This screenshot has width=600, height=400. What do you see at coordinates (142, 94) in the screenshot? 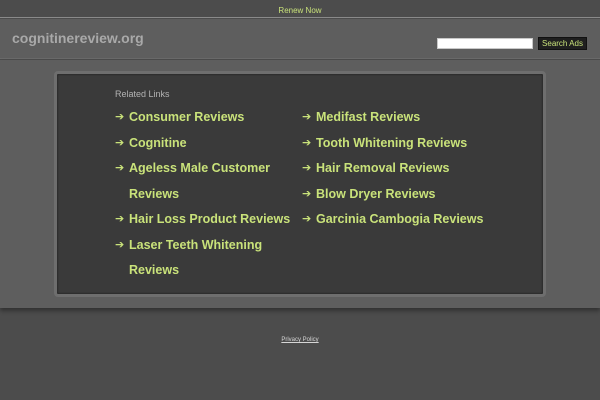
I see `related-links-title: Related Links` at bounding box center [142, 94].